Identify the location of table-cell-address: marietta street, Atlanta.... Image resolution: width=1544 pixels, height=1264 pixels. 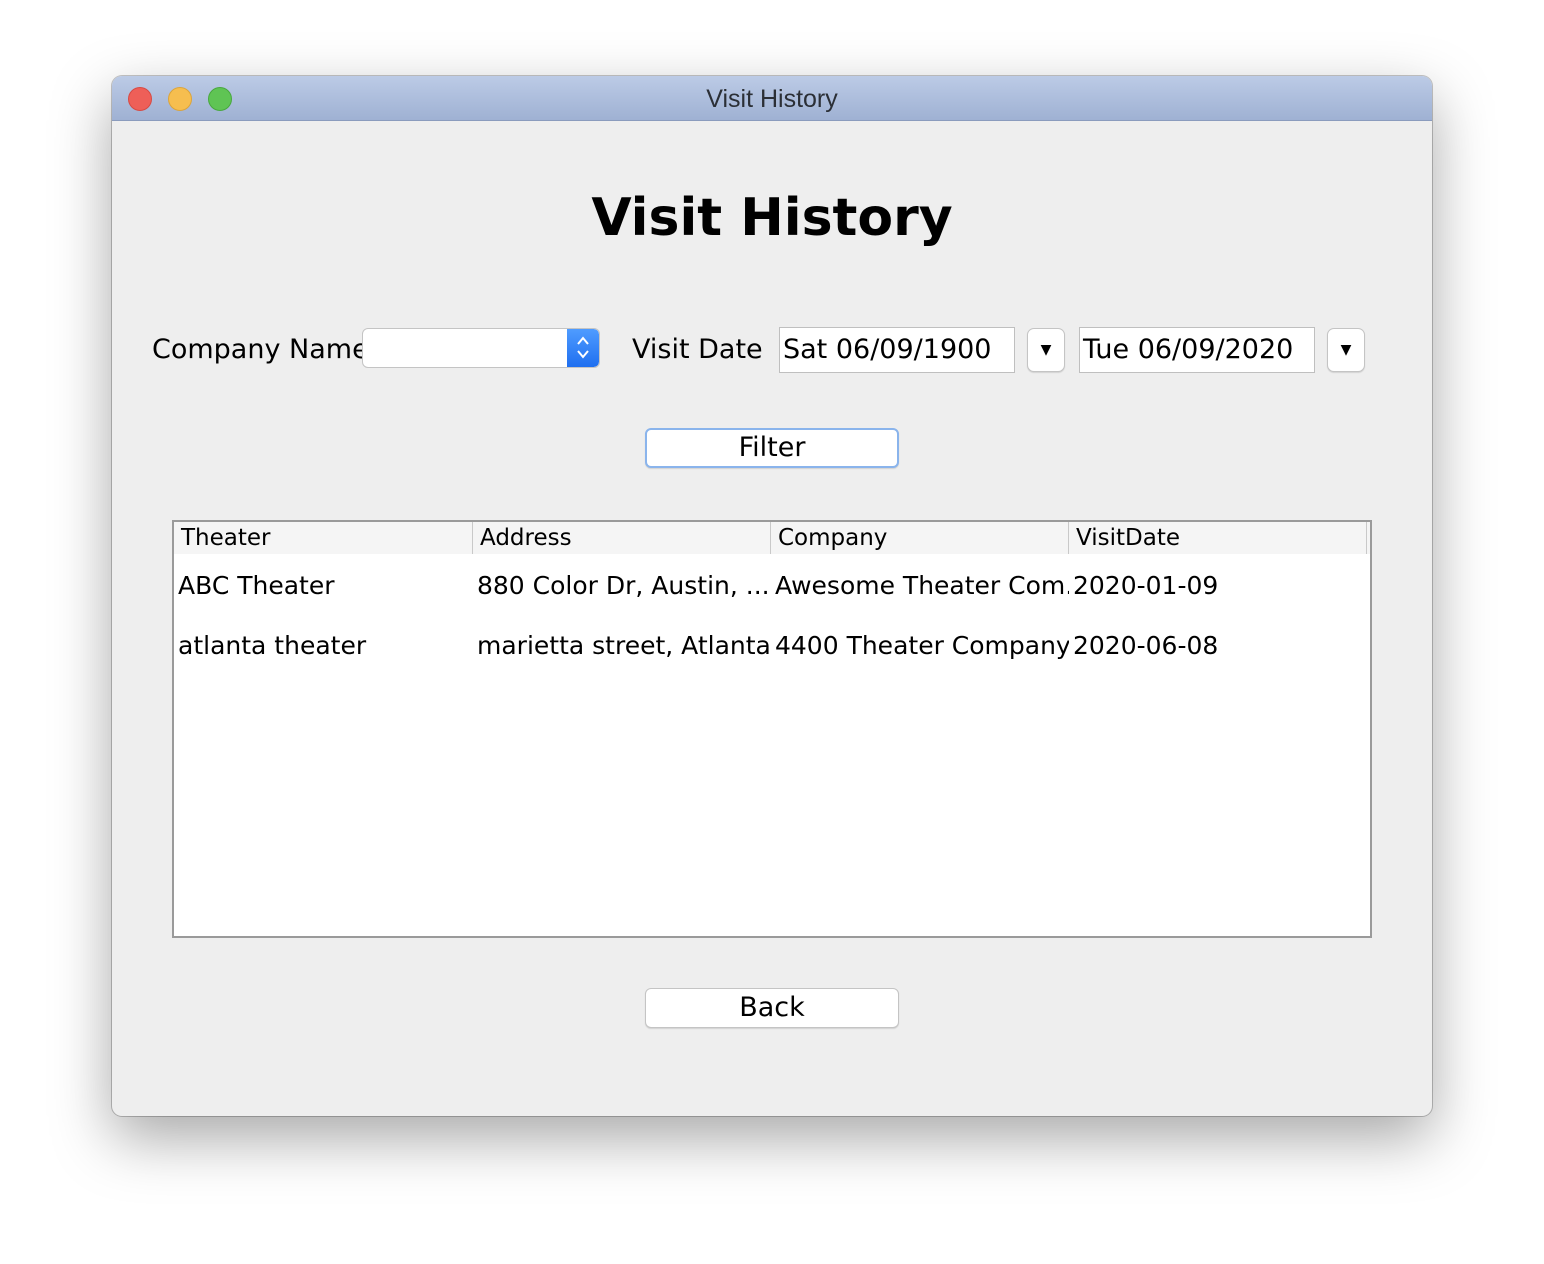
(624, 645).